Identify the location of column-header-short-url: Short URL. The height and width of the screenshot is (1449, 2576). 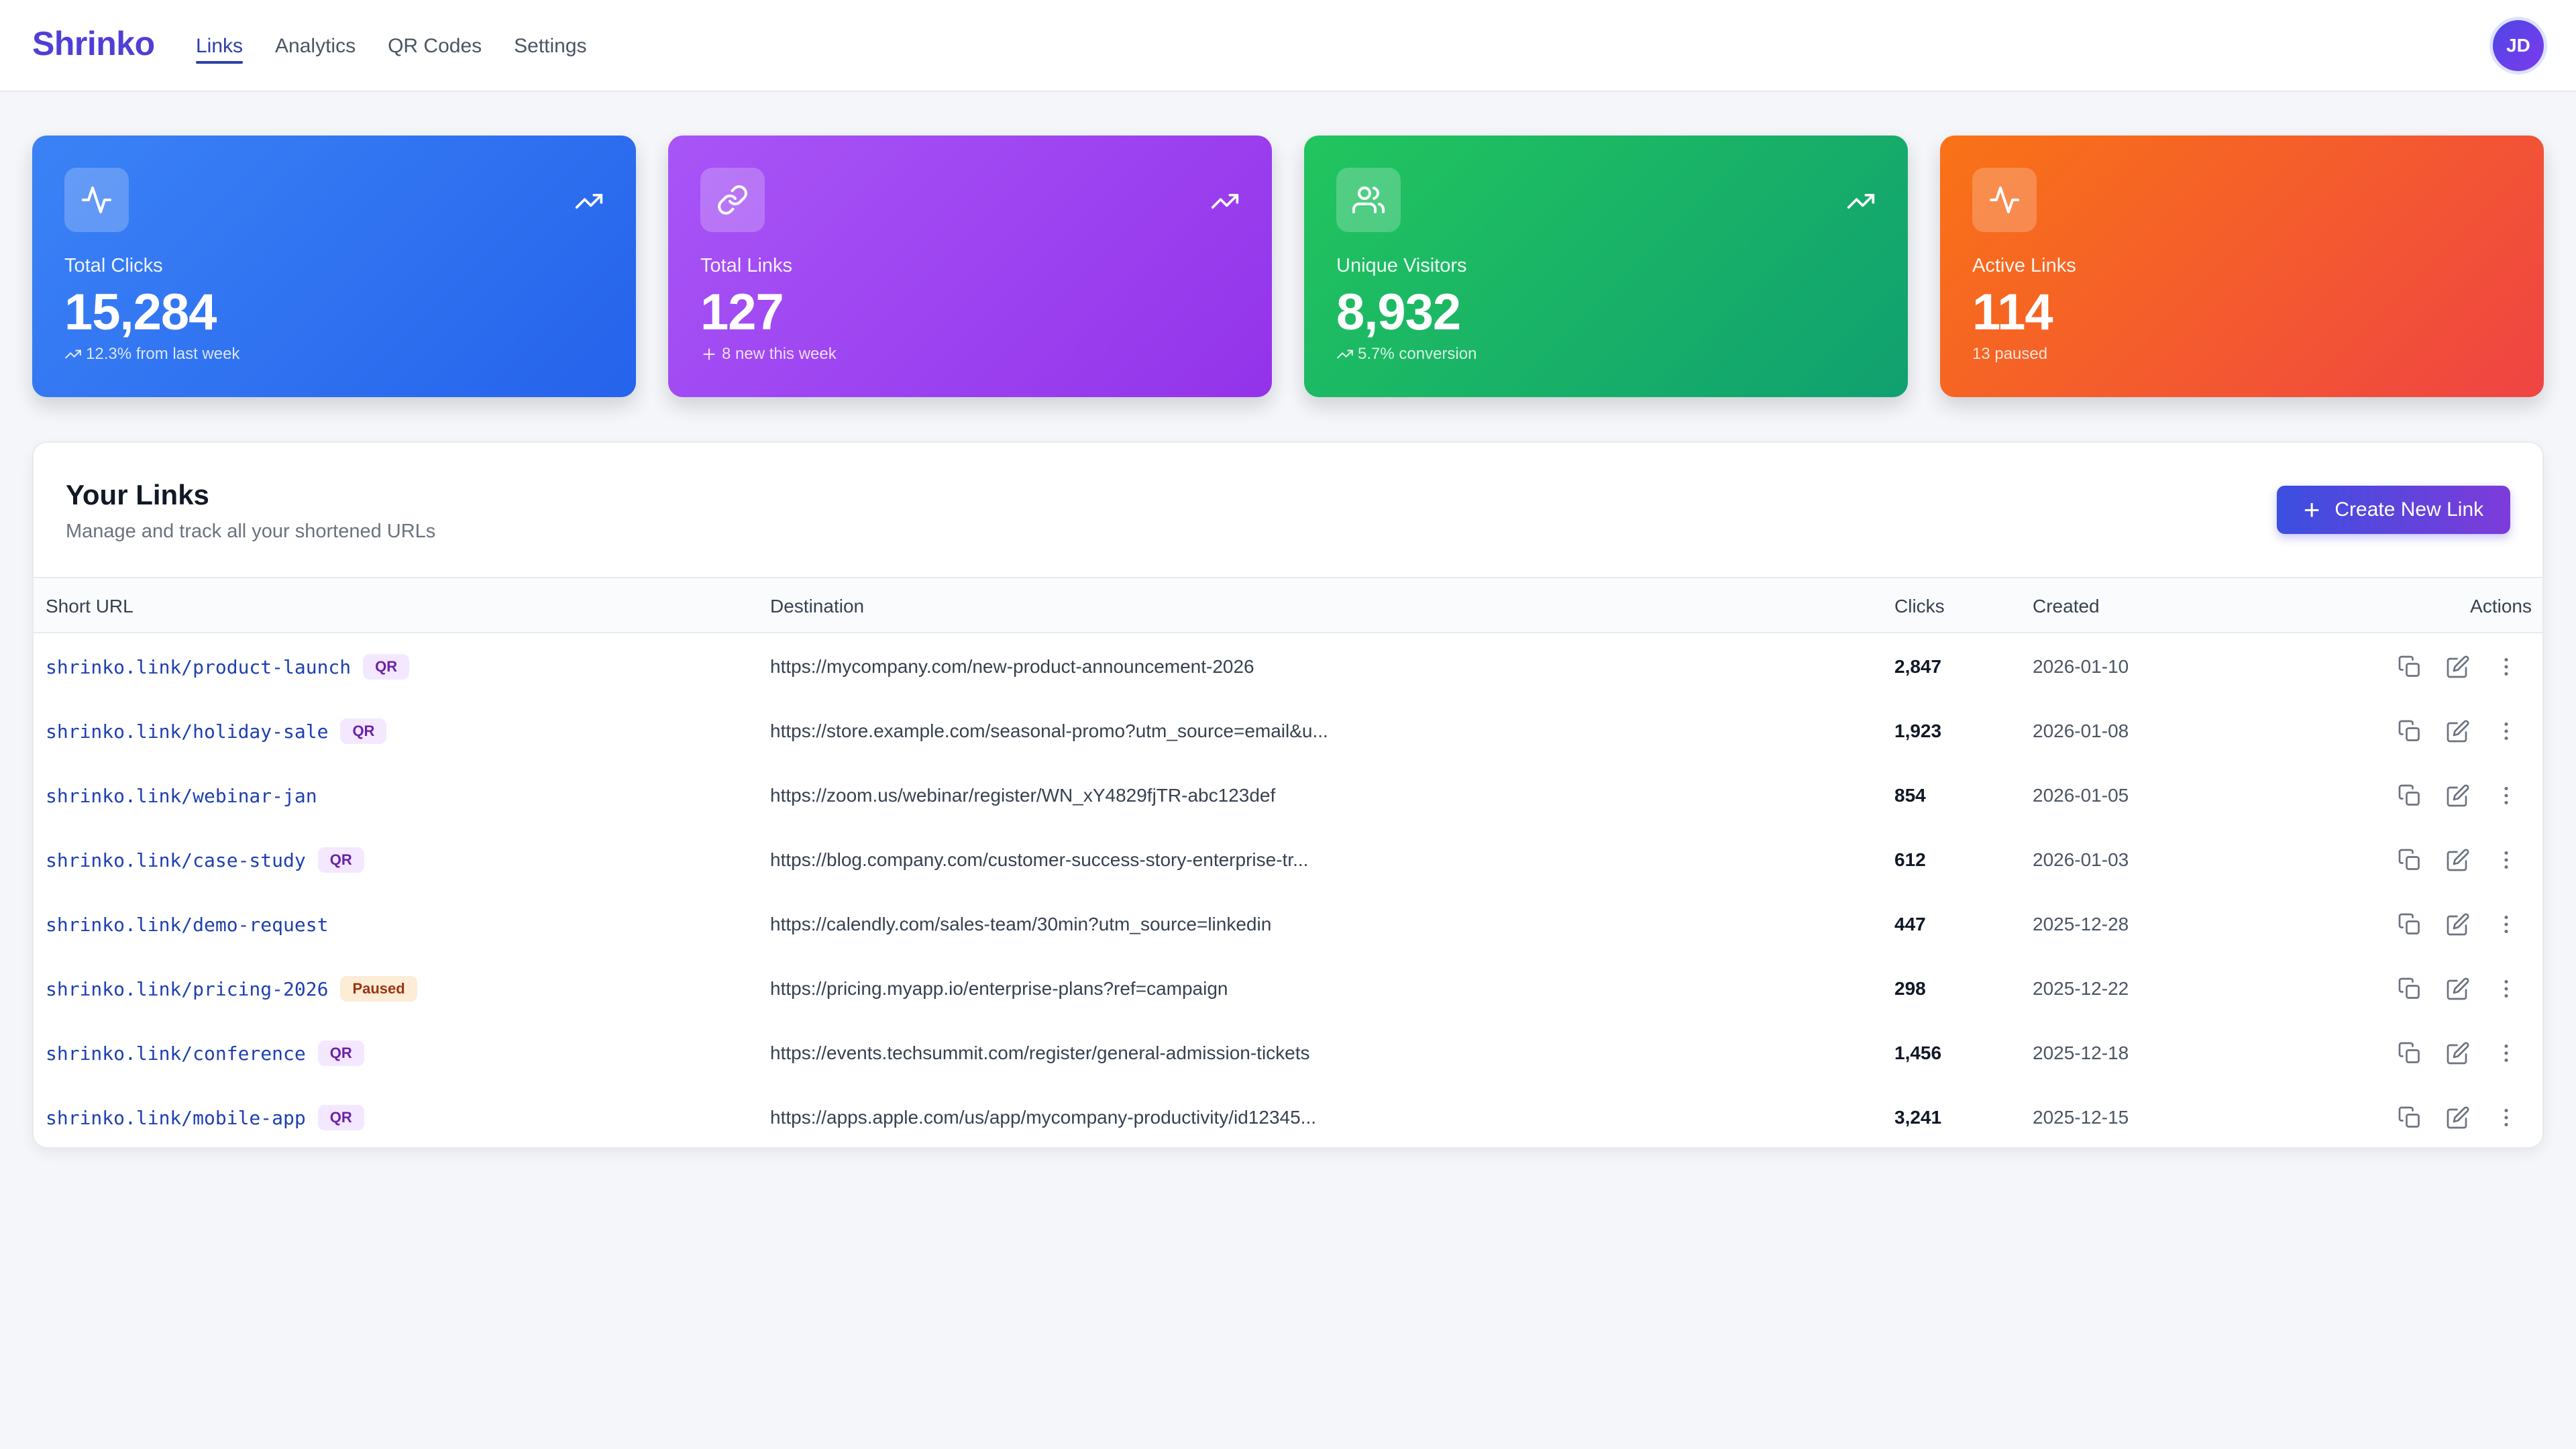
(89, 606).